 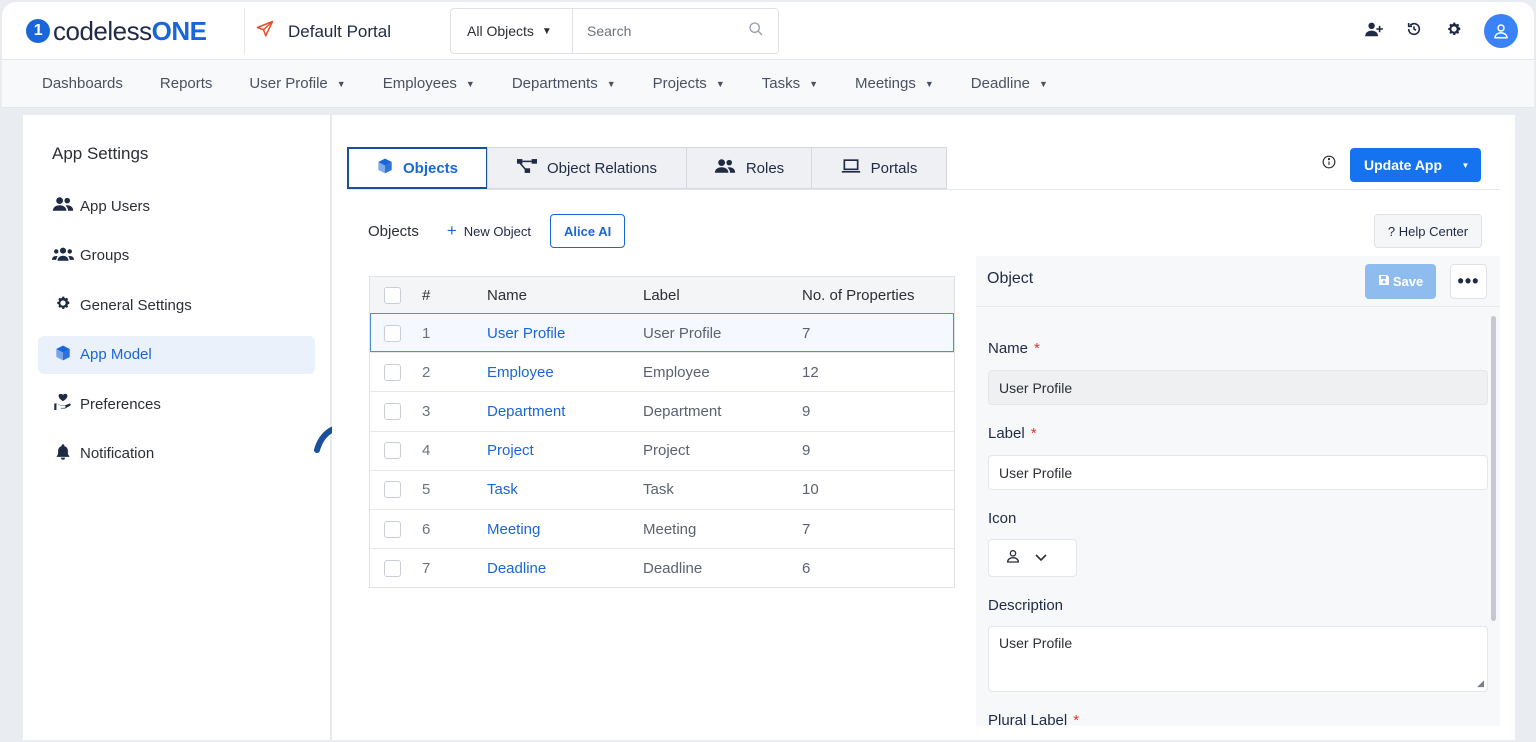 I want to click on sidebar-item-app-model: App Model, so click(x=176, y=354).